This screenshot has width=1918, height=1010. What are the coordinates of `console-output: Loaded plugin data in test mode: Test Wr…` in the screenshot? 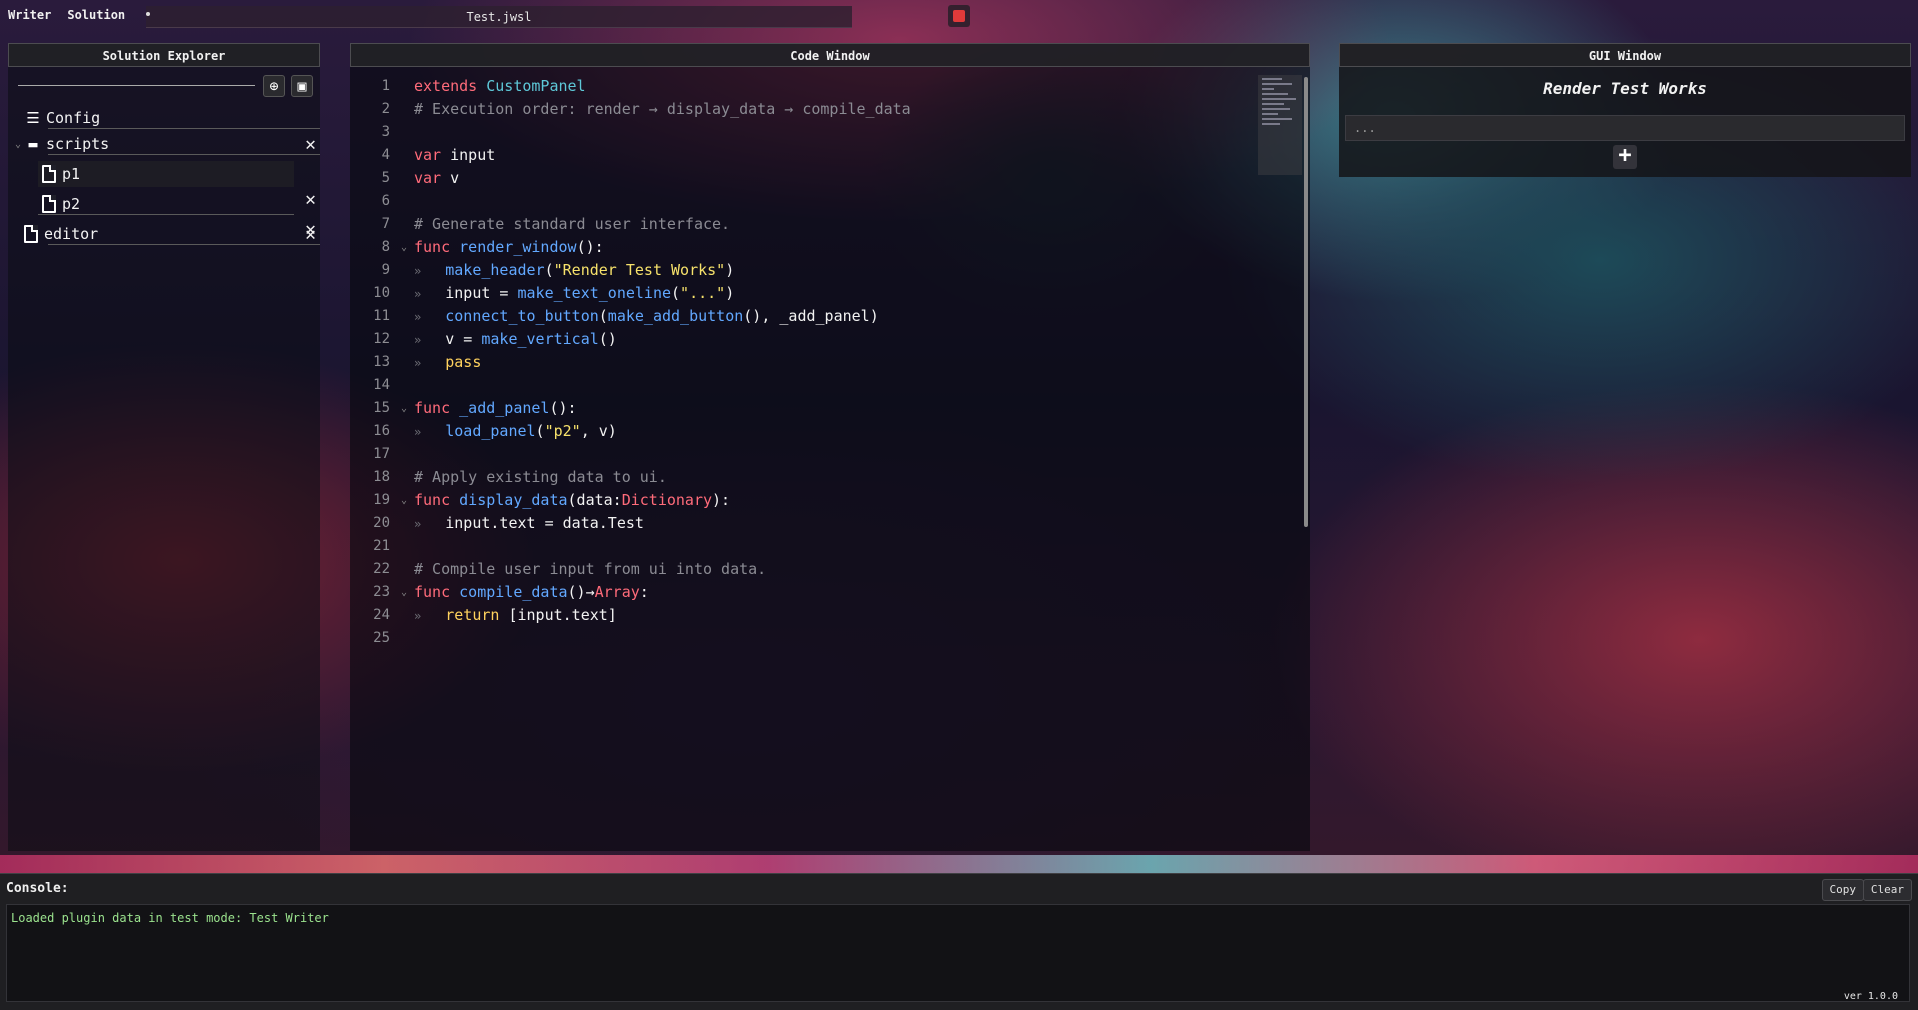 It's located at (958, 953).